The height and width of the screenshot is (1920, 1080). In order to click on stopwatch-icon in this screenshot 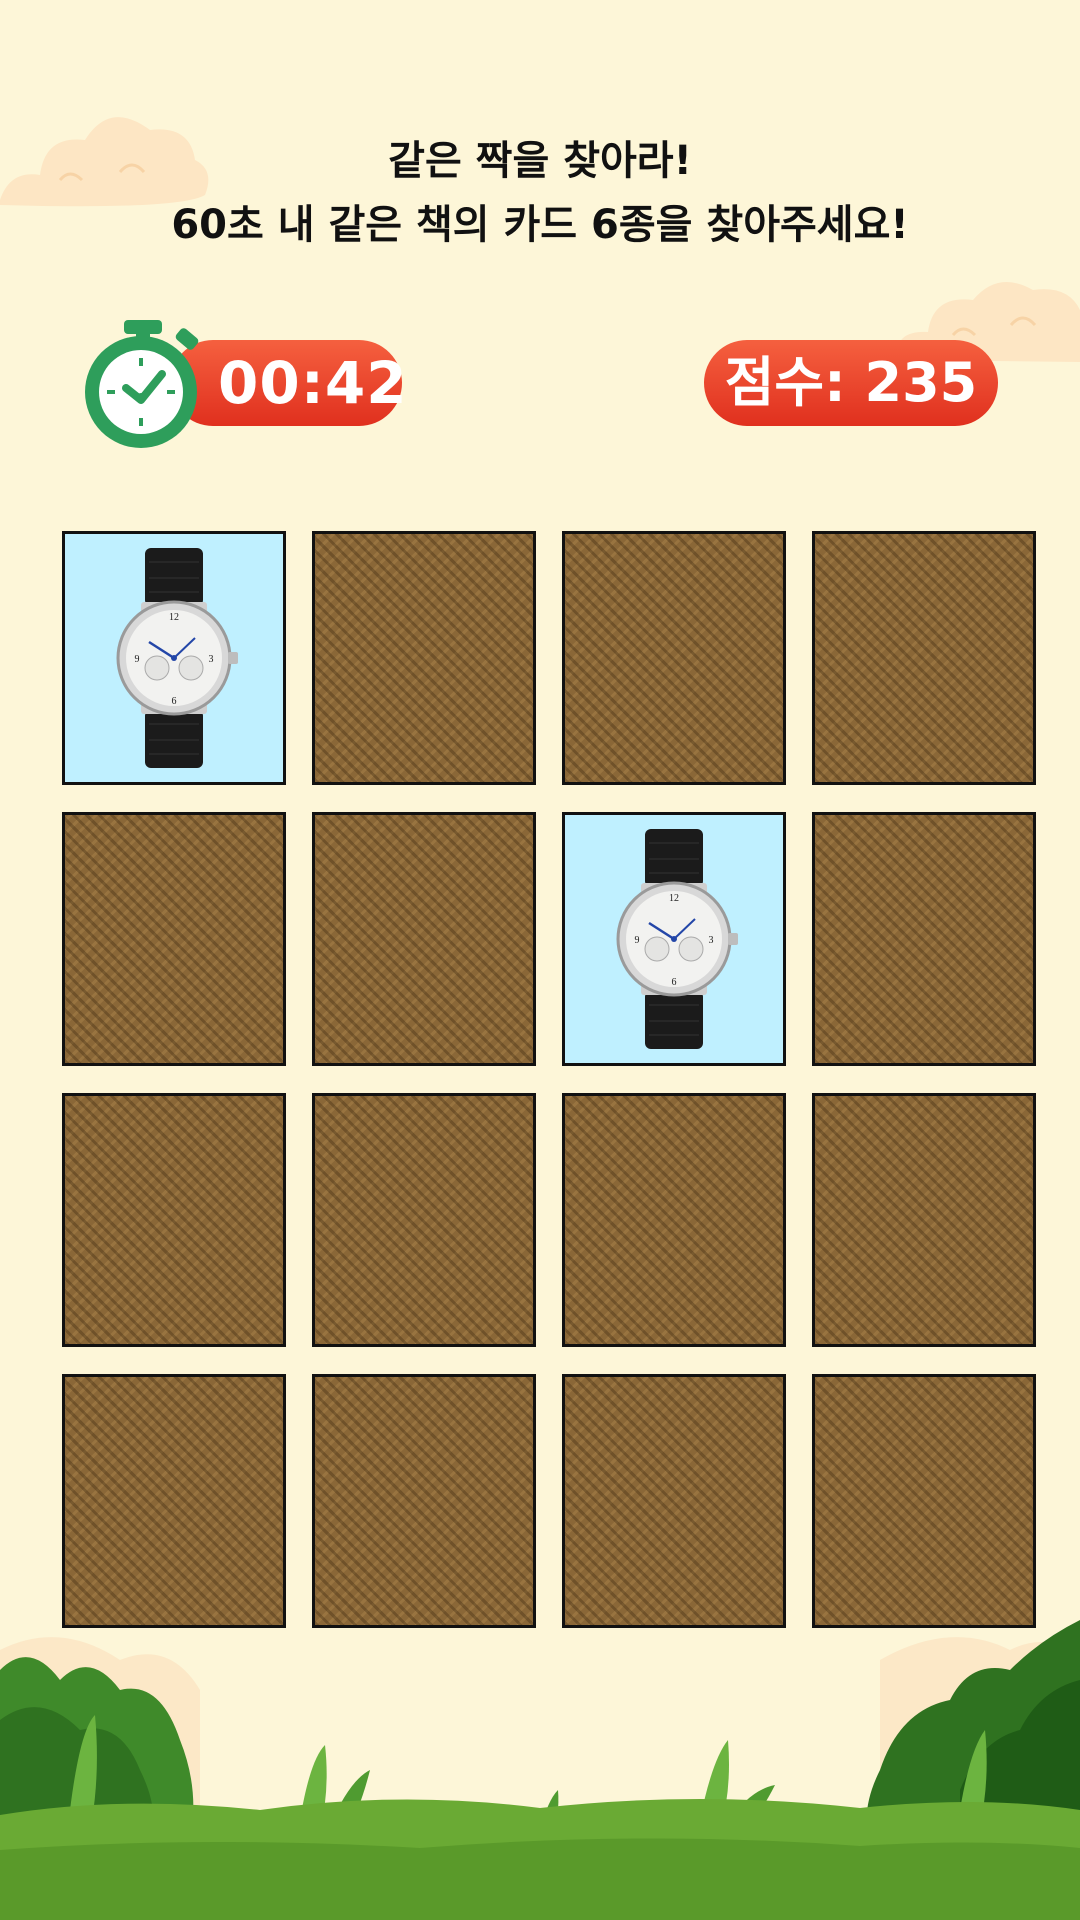, I will do `click(142, 384)`.